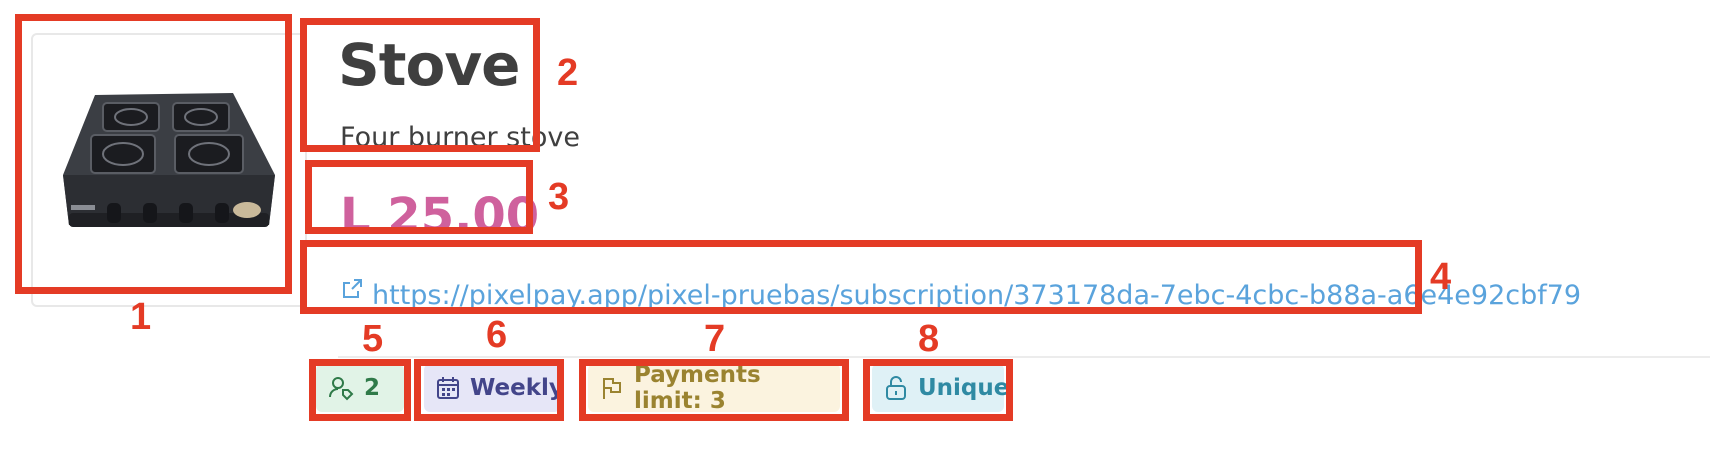 This screenshot has height=472, width=1710. What do you see at coordinates (373, 339) in the screenshot?
I see `callout-5: 5` at bounding box center [373, 339].